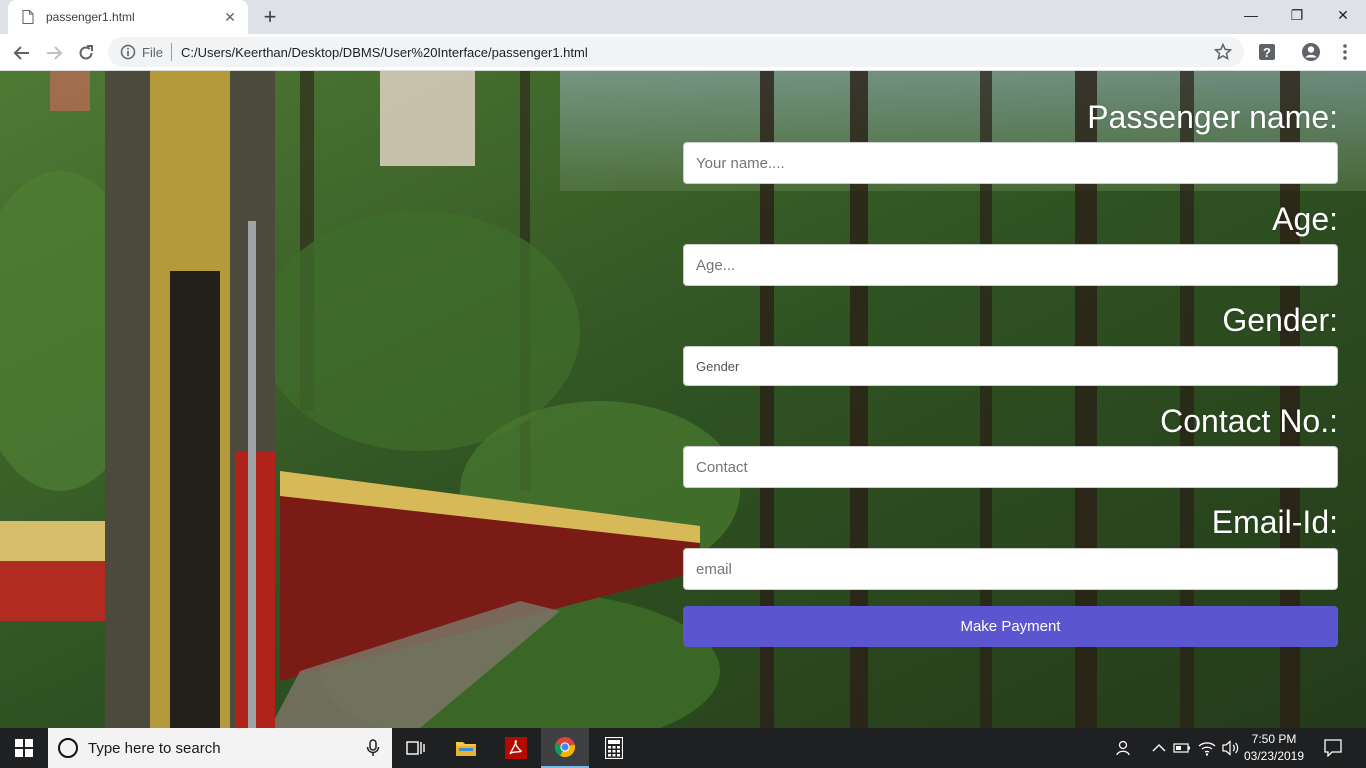 The height and width of the screenshot is (768, 1366). What do you see at coordinates (1249, 421) in the screenshot?
I see `contact-label: Contact No.:` at bounding box center [1249, 421].